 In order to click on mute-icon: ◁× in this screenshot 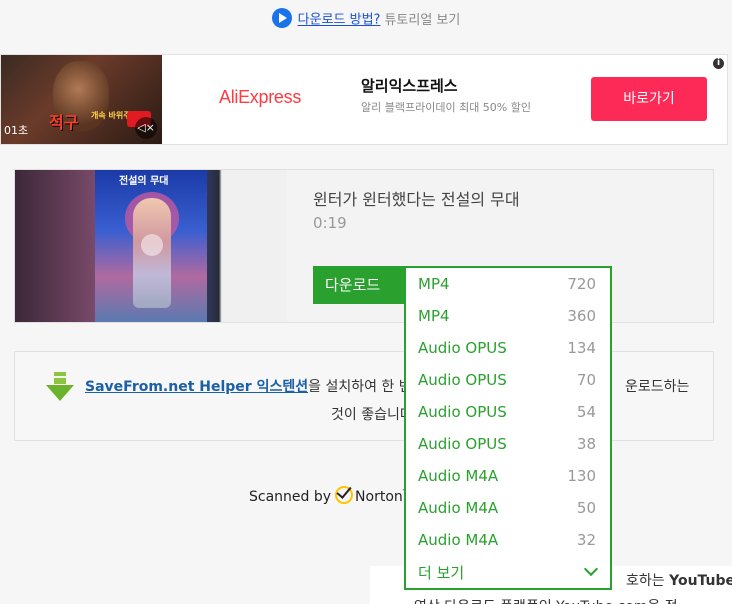, I will do `click(146, 128)`.